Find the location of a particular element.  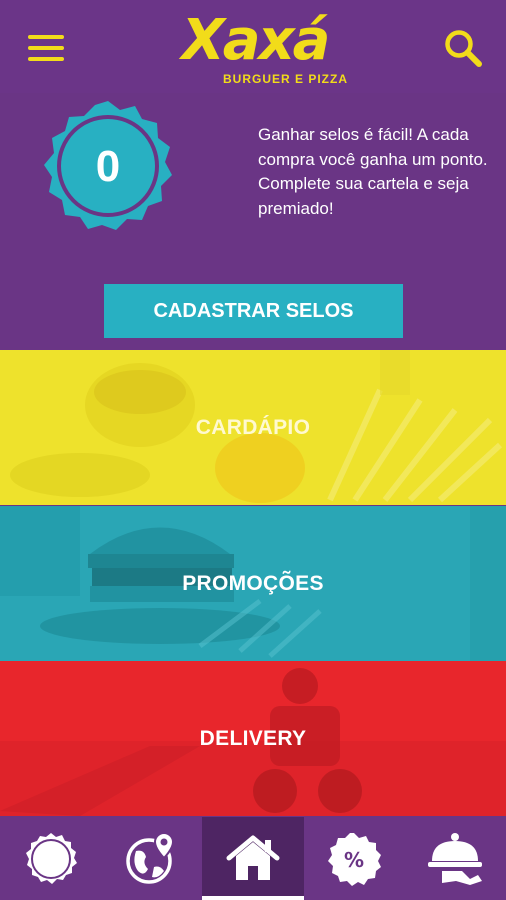

bottom-navigation: % is located at coordinates (253, 858).